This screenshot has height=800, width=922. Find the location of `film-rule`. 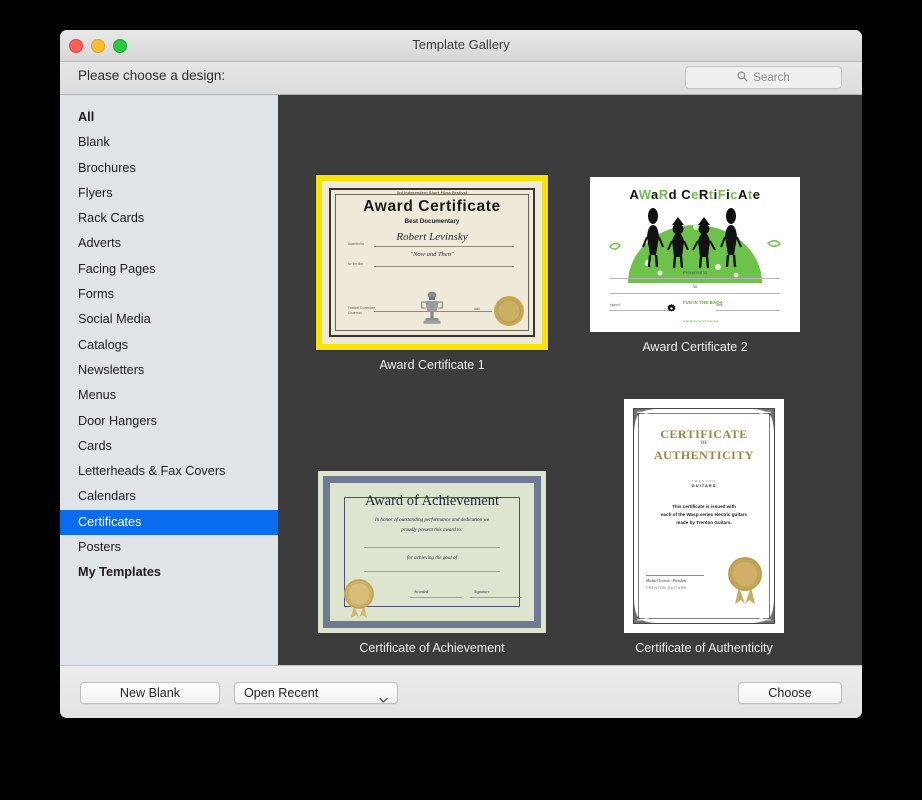

film-rule is located at coordinates (444, 266).